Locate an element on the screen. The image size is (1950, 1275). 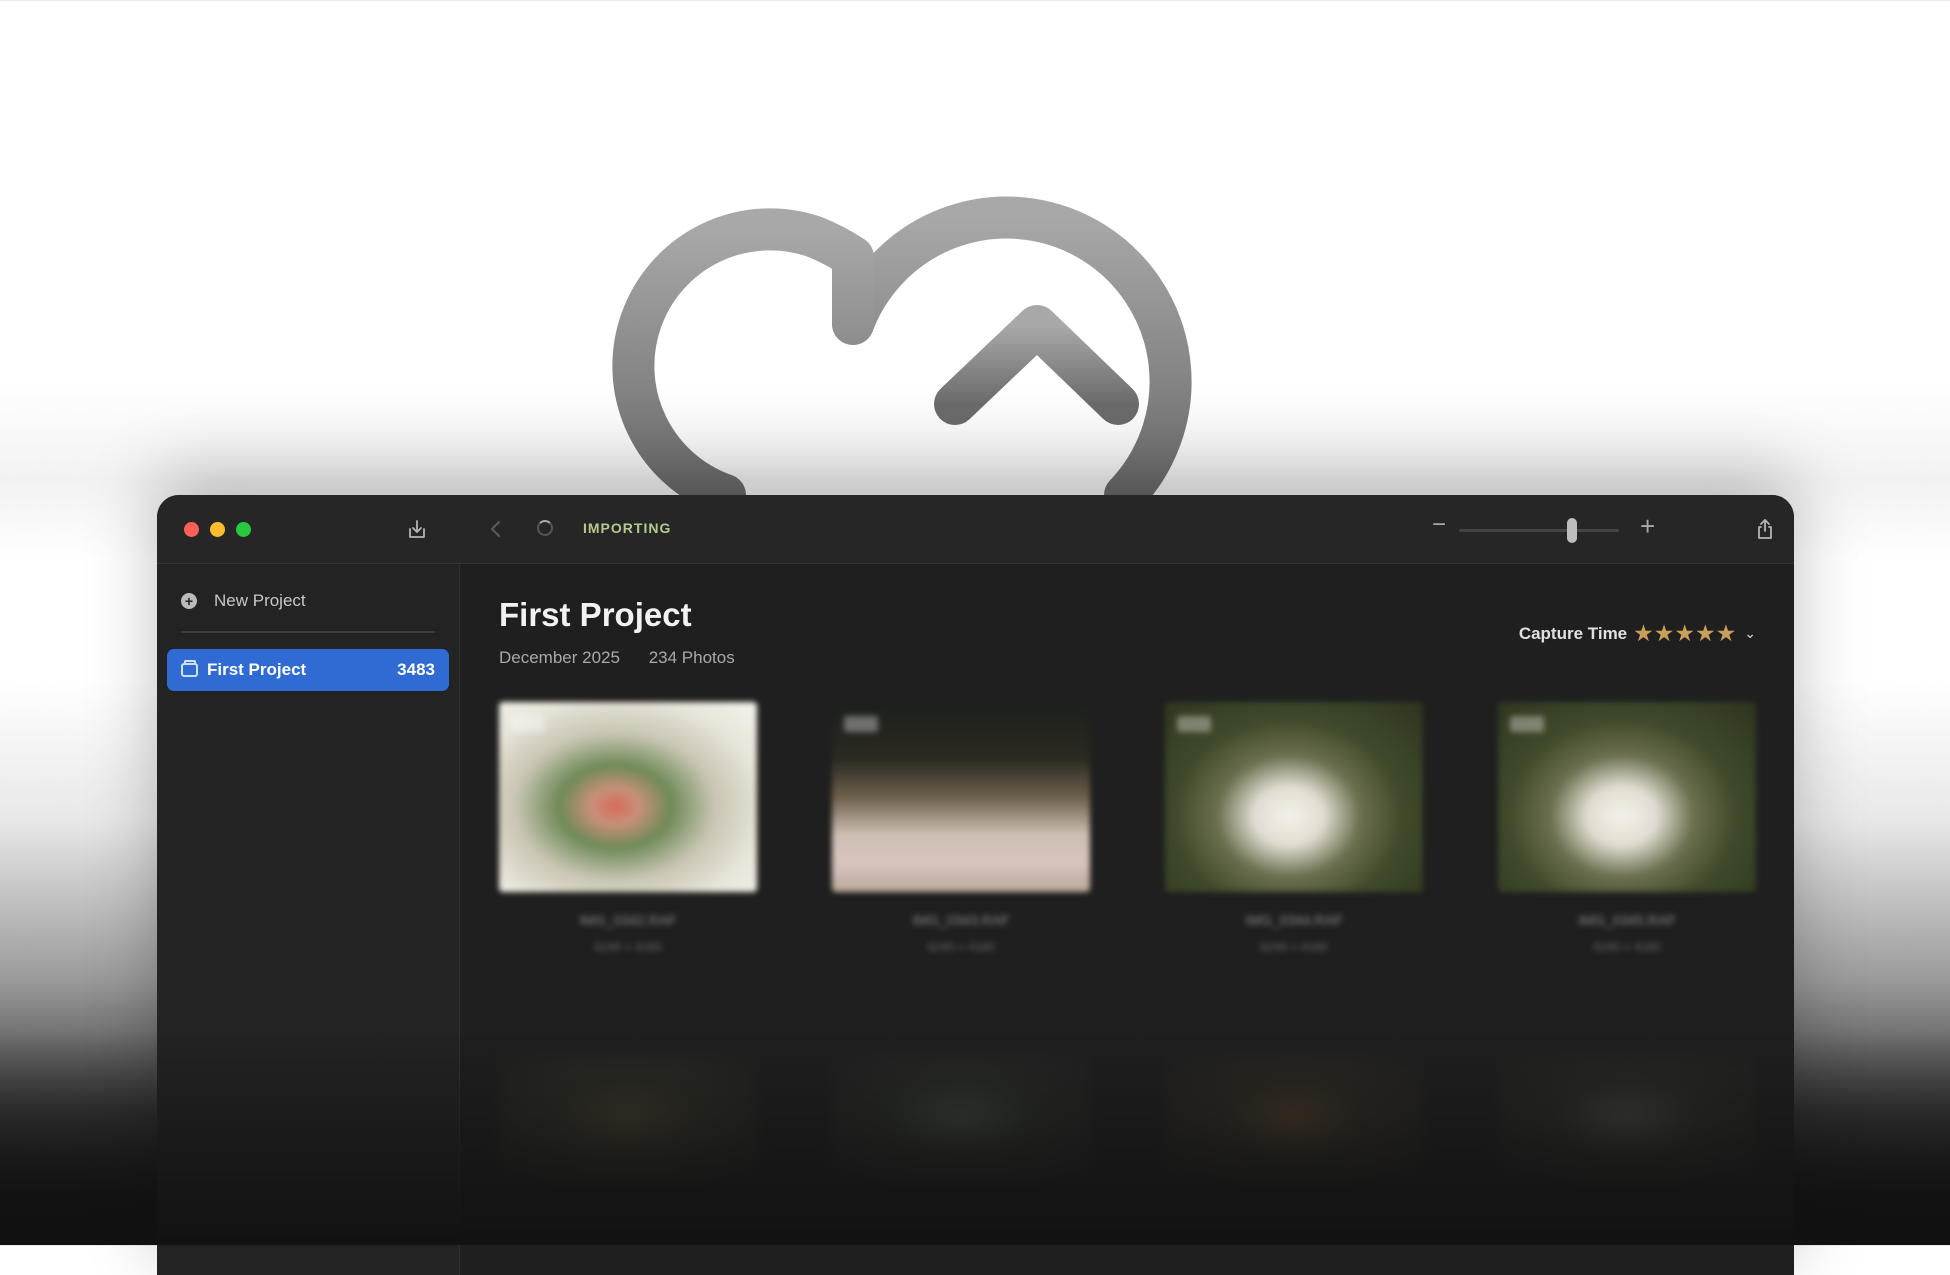
project-date: December 2025 is located at coordinates (559, 657).